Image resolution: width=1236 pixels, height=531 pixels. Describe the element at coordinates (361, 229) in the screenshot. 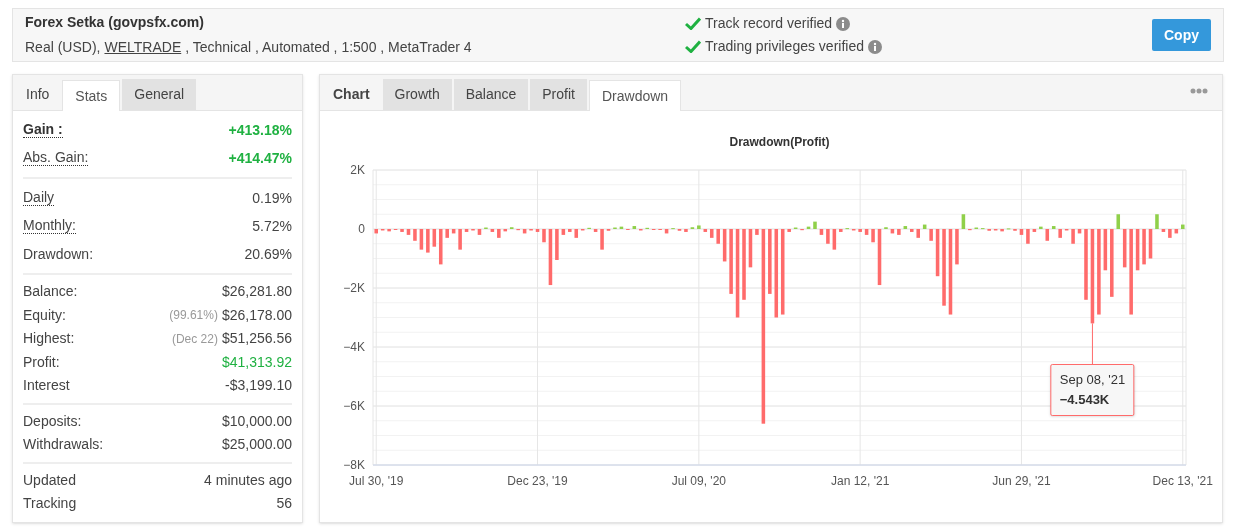

I see `y-axis-label: 0` at that location.